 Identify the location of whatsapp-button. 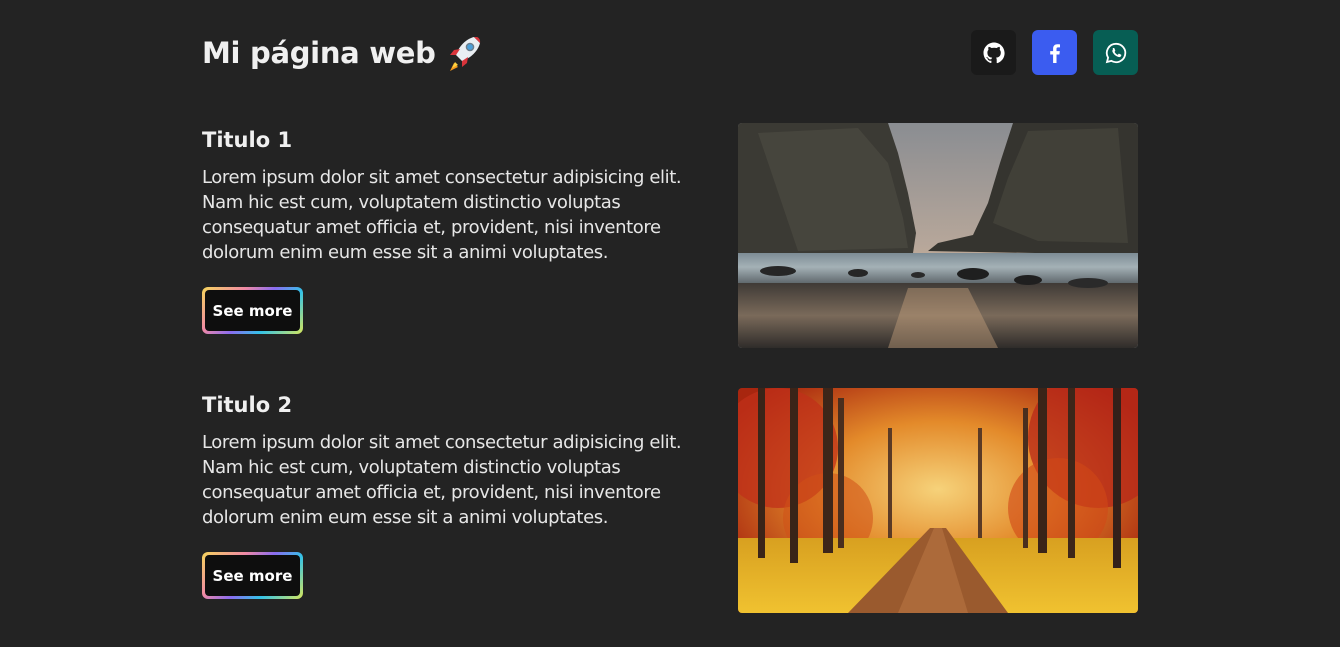
(1115, 52).